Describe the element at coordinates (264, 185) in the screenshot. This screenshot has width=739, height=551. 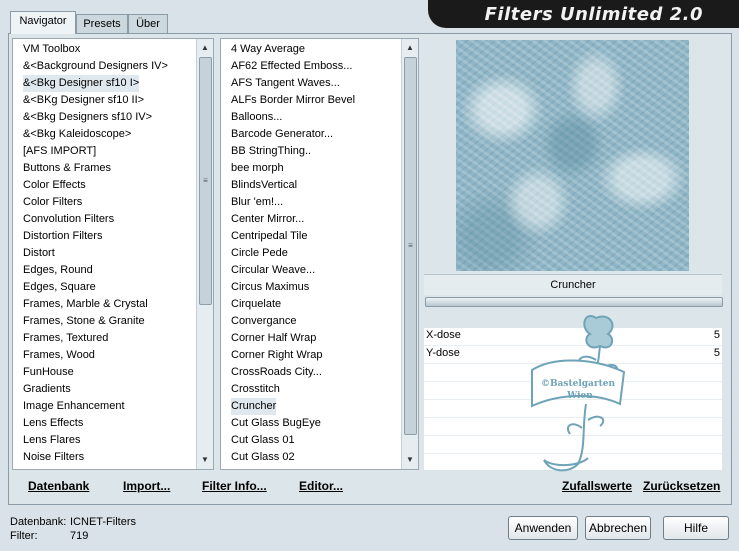
I see `filter-item: BlindsVertical` at that location.